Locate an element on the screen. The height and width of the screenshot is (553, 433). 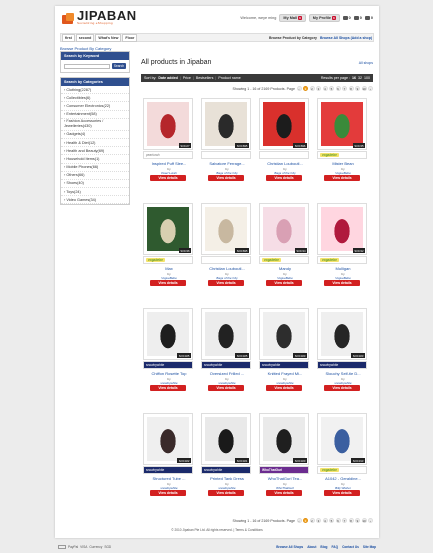
sort-price: Price is located at coordinates (187, 78).